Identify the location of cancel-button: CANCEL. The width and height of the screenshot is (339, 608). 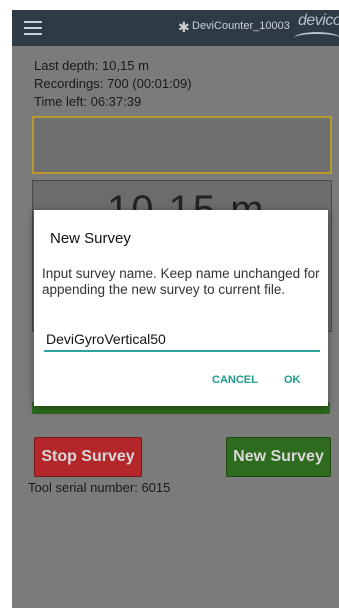
(235, 380).